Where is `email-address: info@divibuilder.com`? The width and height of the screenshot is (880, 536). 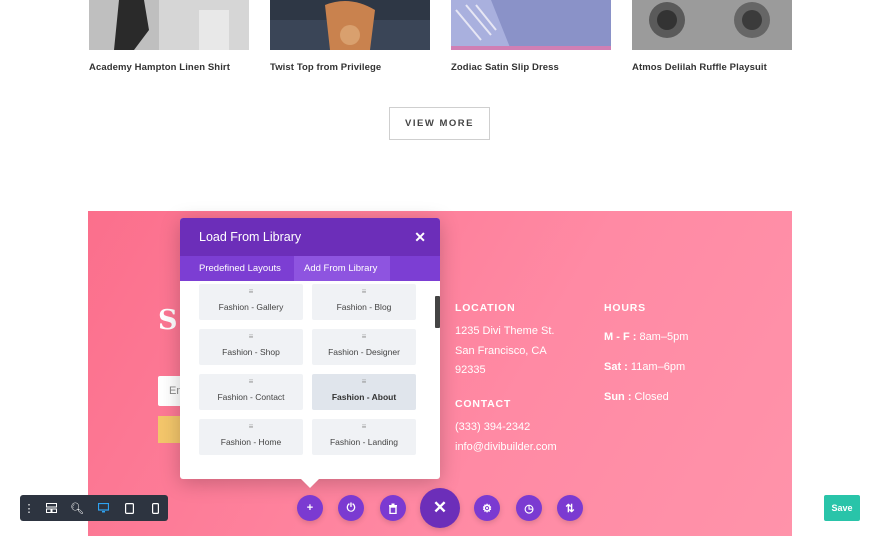 email-address: info@divibuilder.com is located at coordinates (506, 448).